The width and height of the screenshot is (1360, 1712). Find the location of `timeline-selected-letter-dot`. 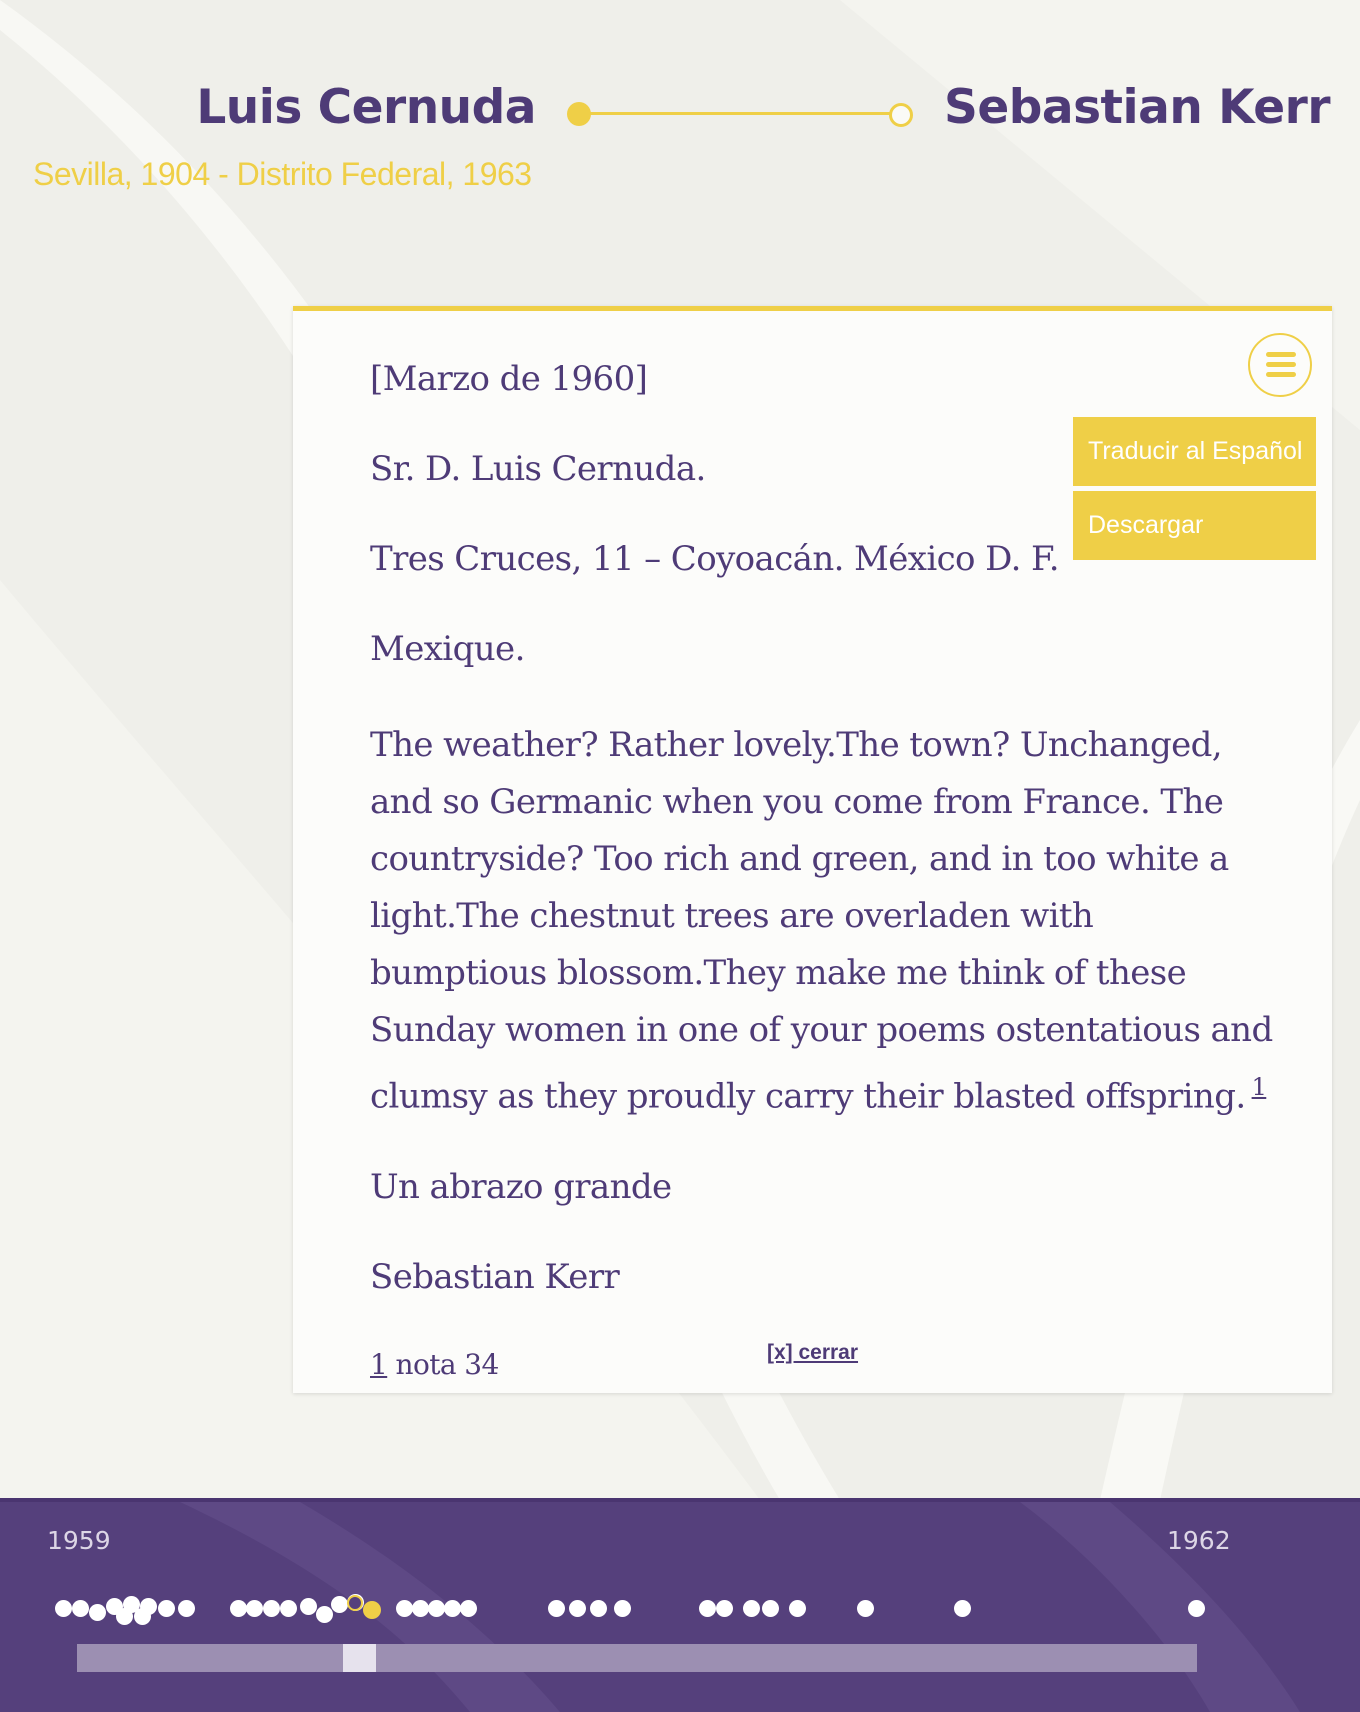

timeline-selected-letter-dot is located at coordinates (372, 1610).